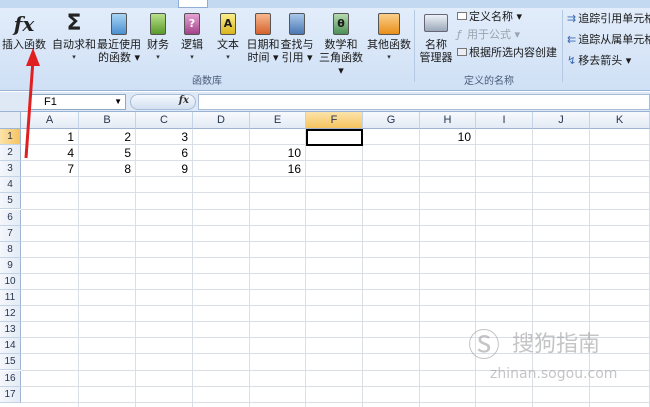 The width and height of the screenshot is (650, 407). Describe the element at coordinates (74, 44) in the screenshot. I see `autosum-label: 自动求和` at that location.